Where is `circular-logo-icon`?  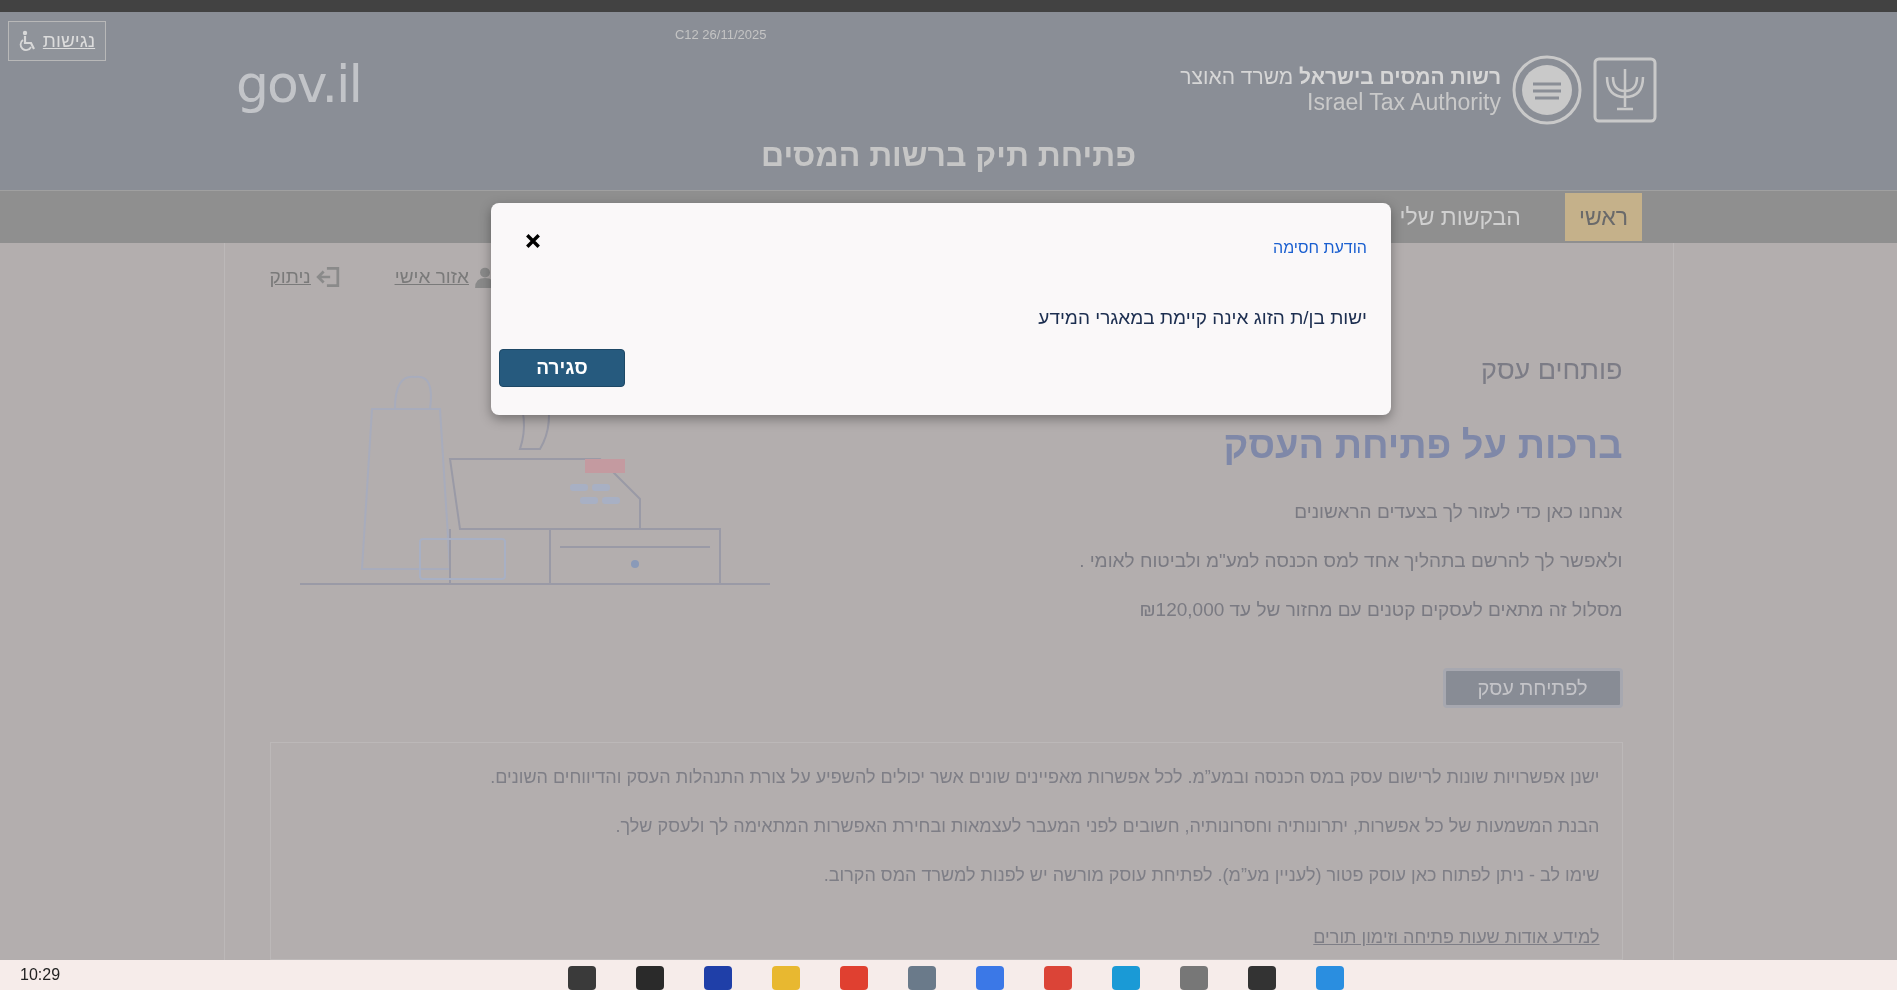
circular-logo-icon is located at coordinates (1547, 90).